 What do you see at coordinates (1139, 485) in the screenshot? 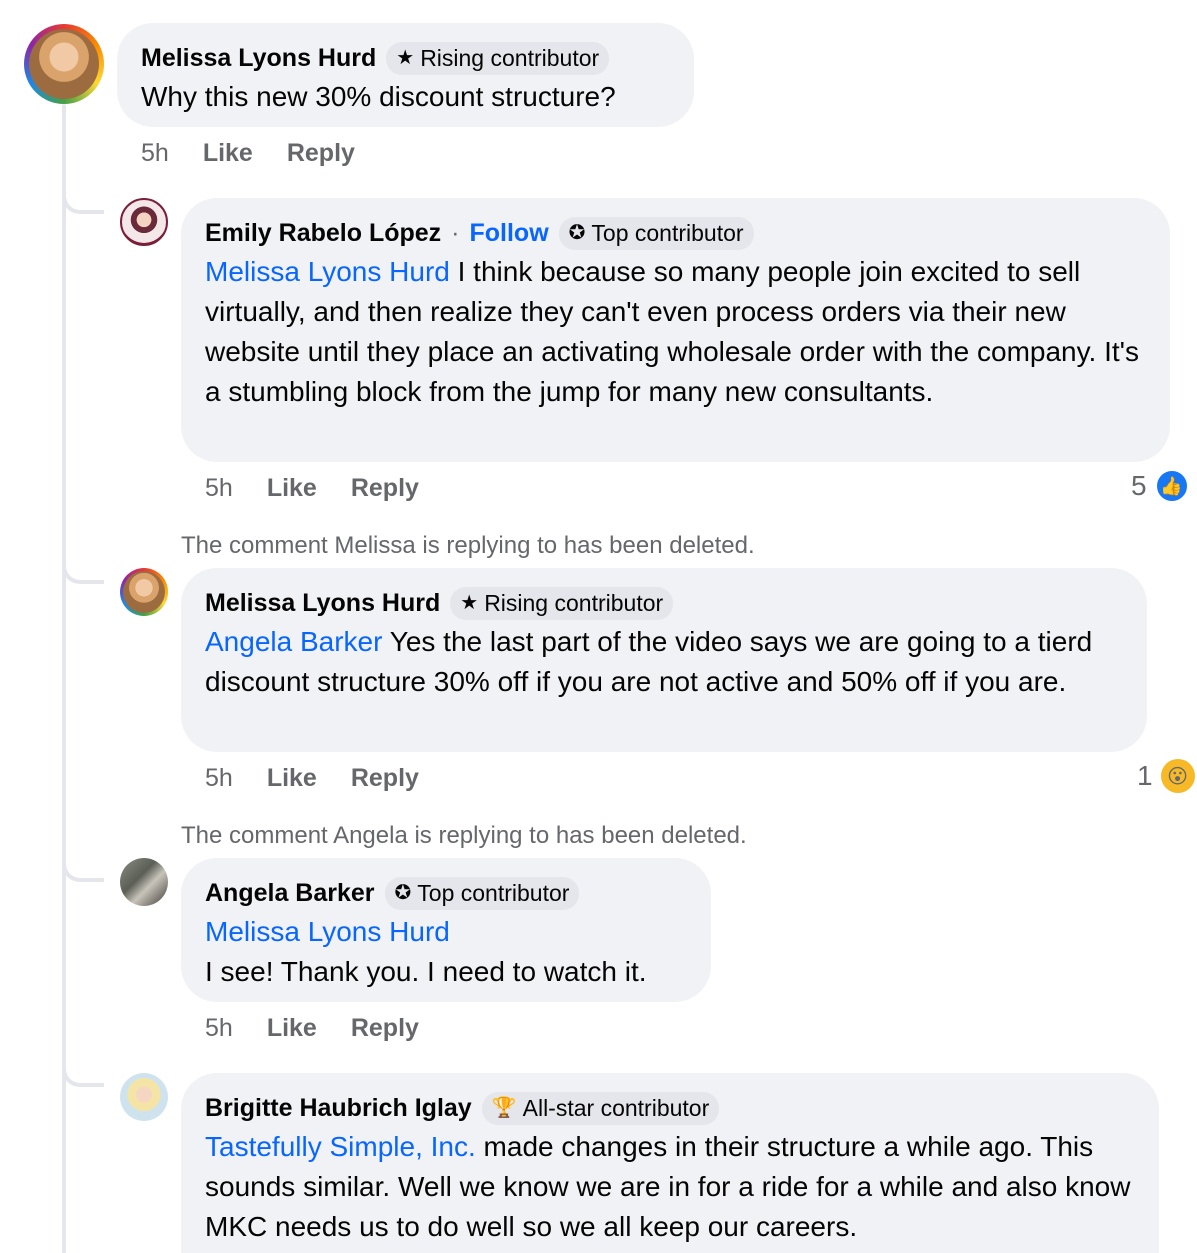
I see `reaction-count: 5` at bounding box center [1139, 485].